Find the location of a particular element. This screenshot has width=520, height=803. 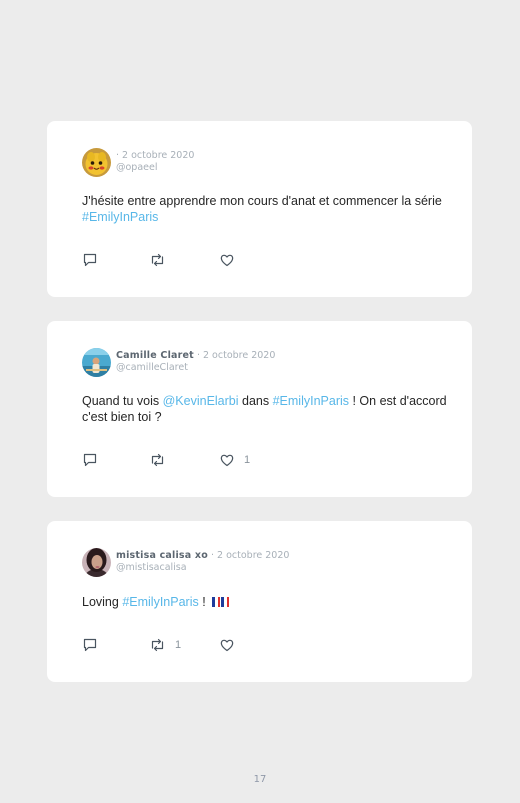

like-button: 1 is located at coordinates (234, 460).